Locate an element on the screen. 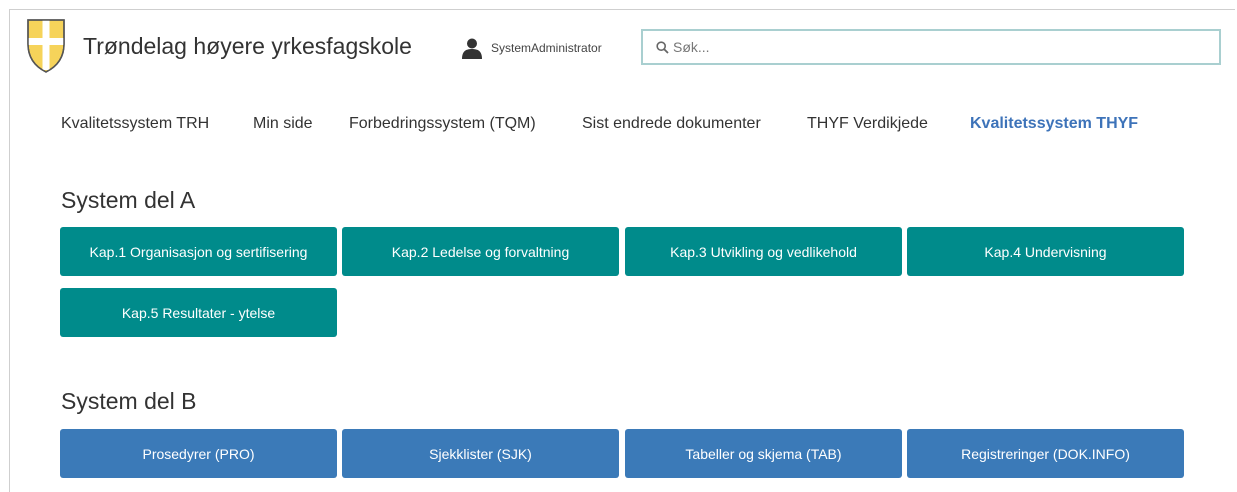  tile-prosedyrer: Prosedyrer (PRO) is located at coordinates (198, 453).